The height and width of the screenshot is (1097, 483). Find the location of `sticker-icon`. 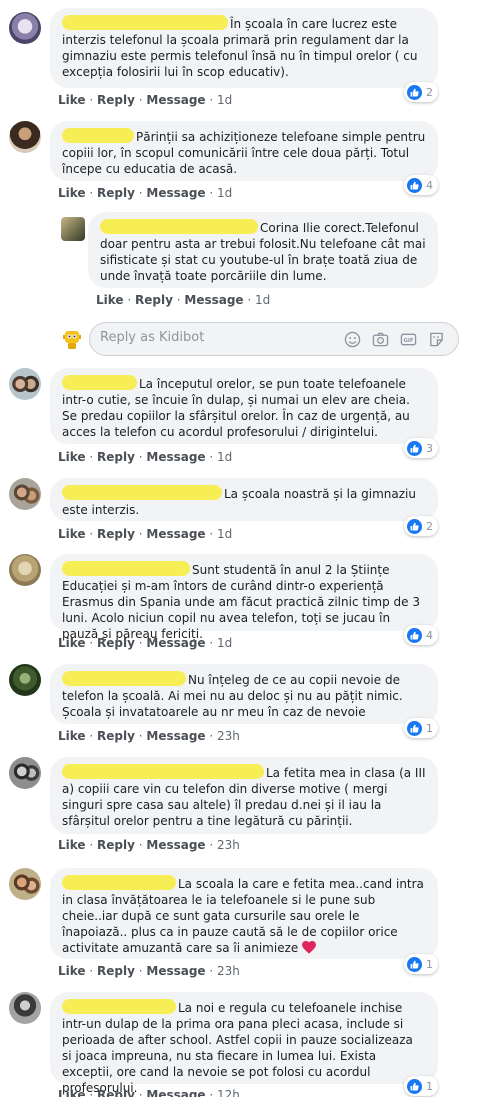

sticker-icon is located at coordinates (436, 339).